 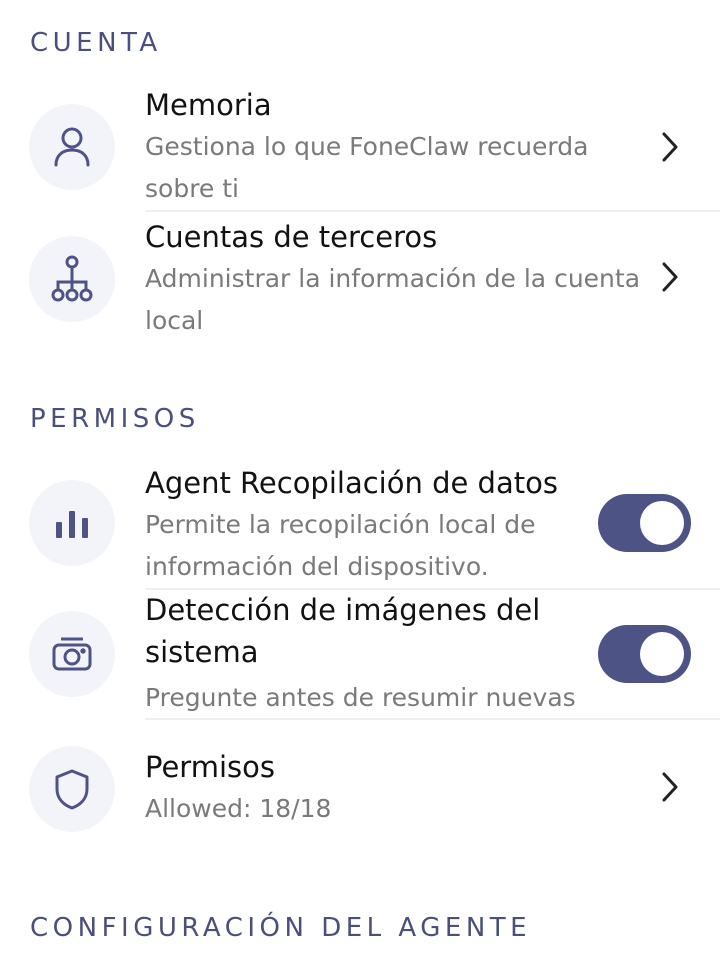 I want to click on camera-icon, so click(x=72, y=654).